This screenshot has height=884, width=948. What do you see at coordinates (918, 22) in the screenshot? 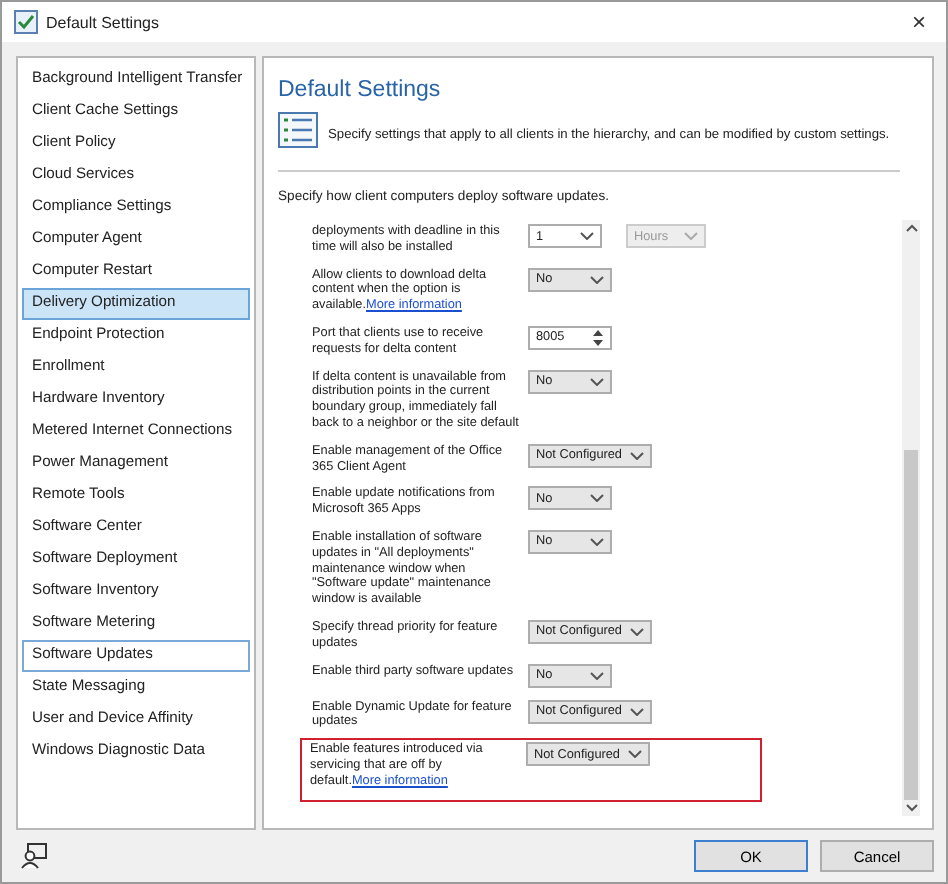
I see `close-button: ×` at bounding box center [918, 22].